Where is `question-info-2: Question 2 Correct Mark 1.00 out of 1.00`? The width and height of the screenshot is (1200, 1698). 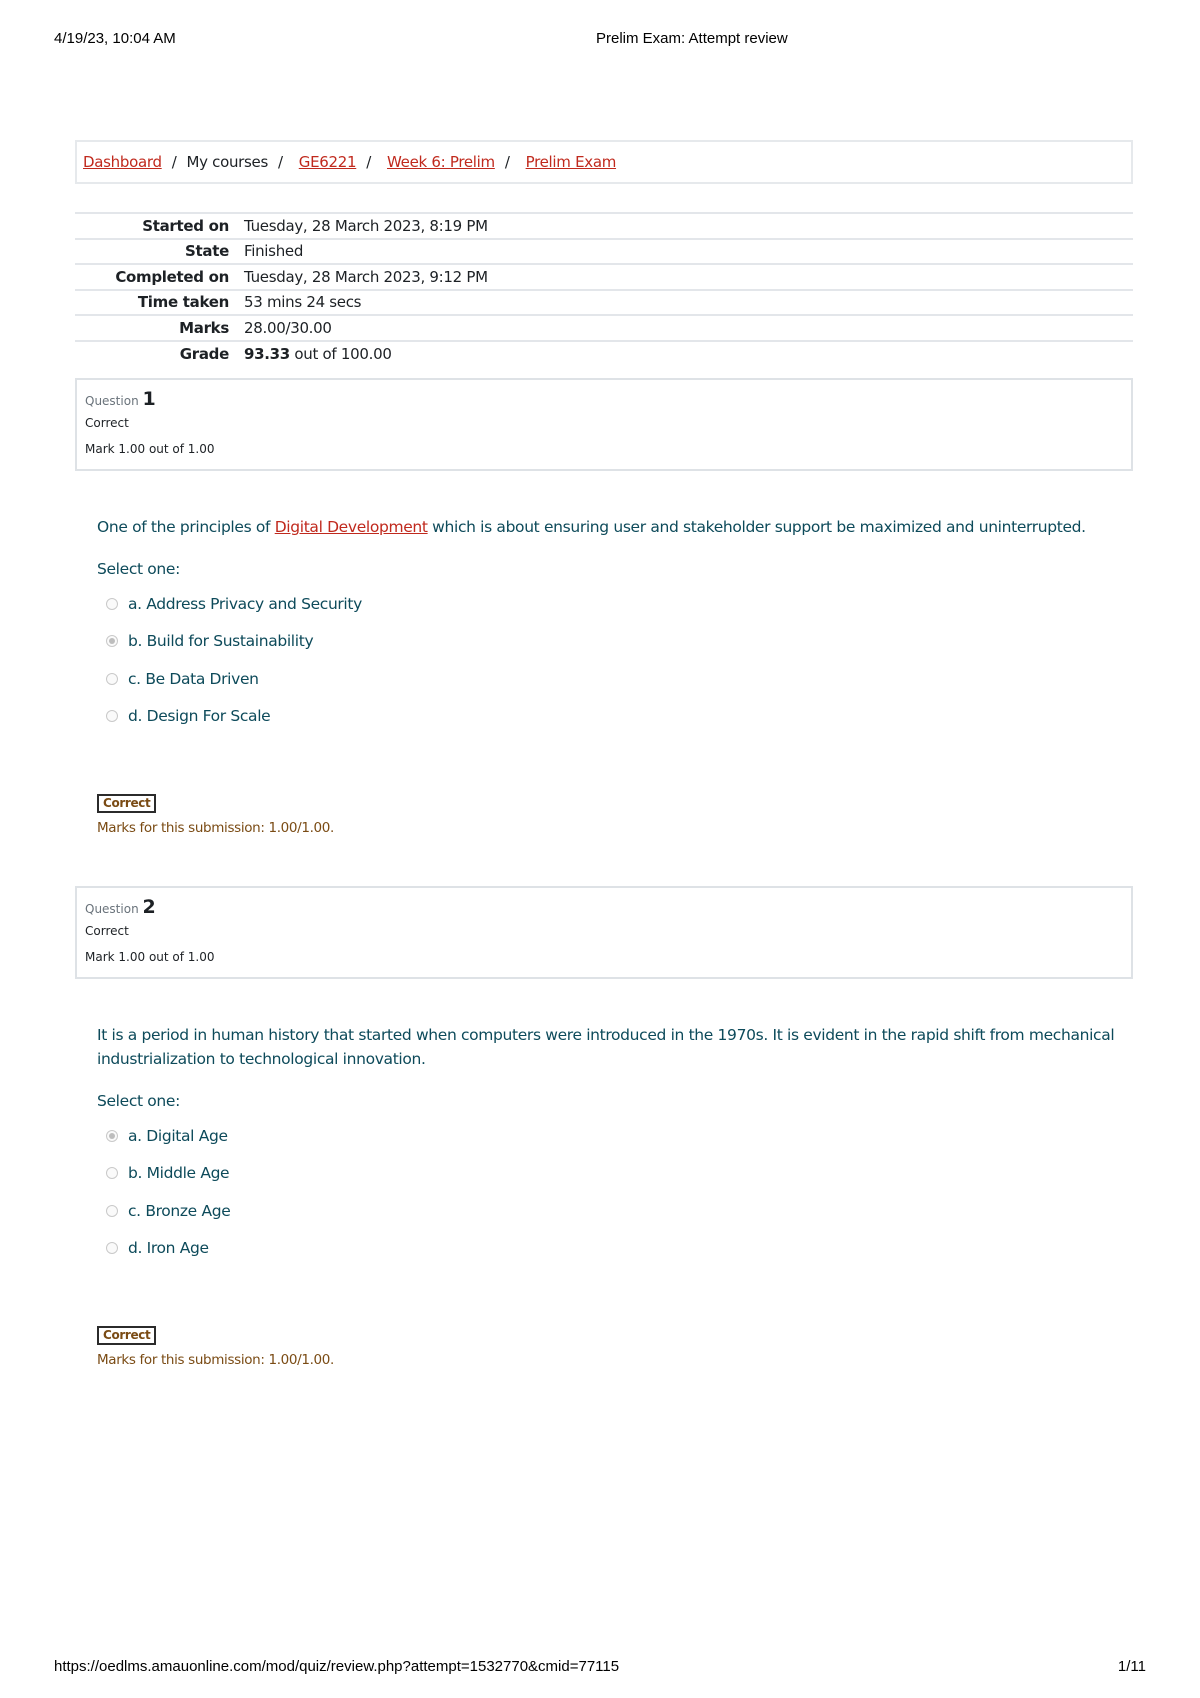 question-info-2: Question 2 Correct Mark 1.00 out of 1.00 is located at coordinates (604, 932).